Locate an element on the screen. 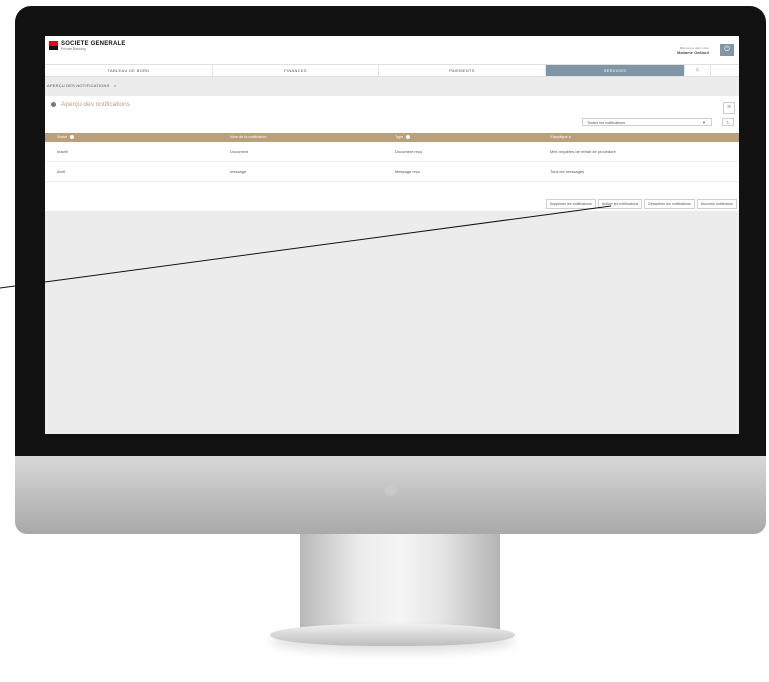  cell-applies-to: Tous les messages is located at coordinates (567, 171).